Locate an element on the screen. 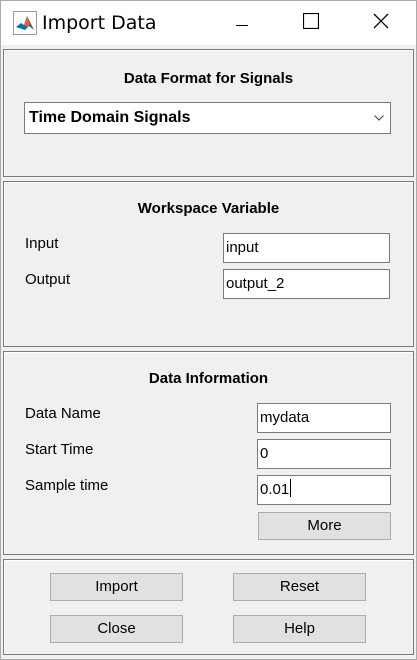  data-format-title: Data Format for Signals is located at coordinates (208, 78).